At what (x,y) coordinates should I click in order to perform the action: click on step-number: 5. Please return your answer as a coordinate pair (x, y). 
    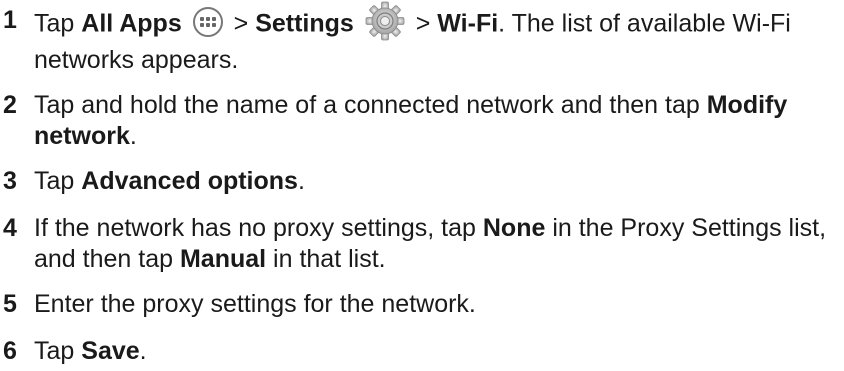
    Looking at the image, I should click on (10, 304).